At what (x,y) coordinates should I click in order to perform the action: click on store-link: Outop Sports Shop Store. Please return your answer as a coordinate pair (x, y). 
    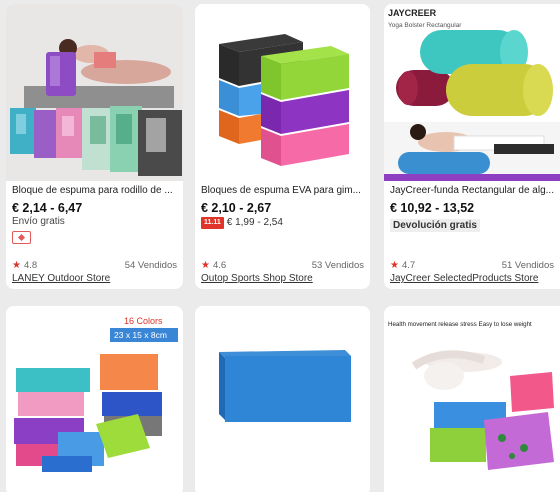
    Looking at the image, I should click on (283, 278).